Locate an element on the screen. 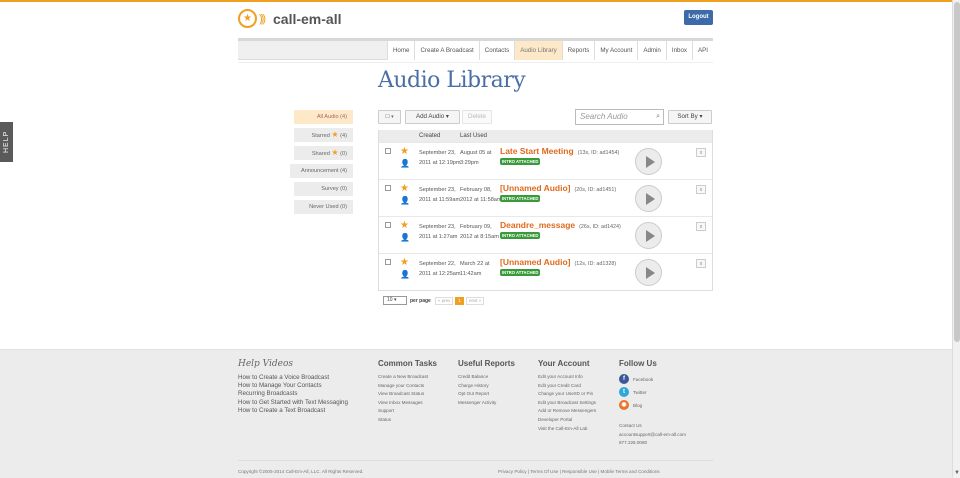 The image size is (960, 478). footer-link: Edit your Account Info is located at coordinates (567, 377).